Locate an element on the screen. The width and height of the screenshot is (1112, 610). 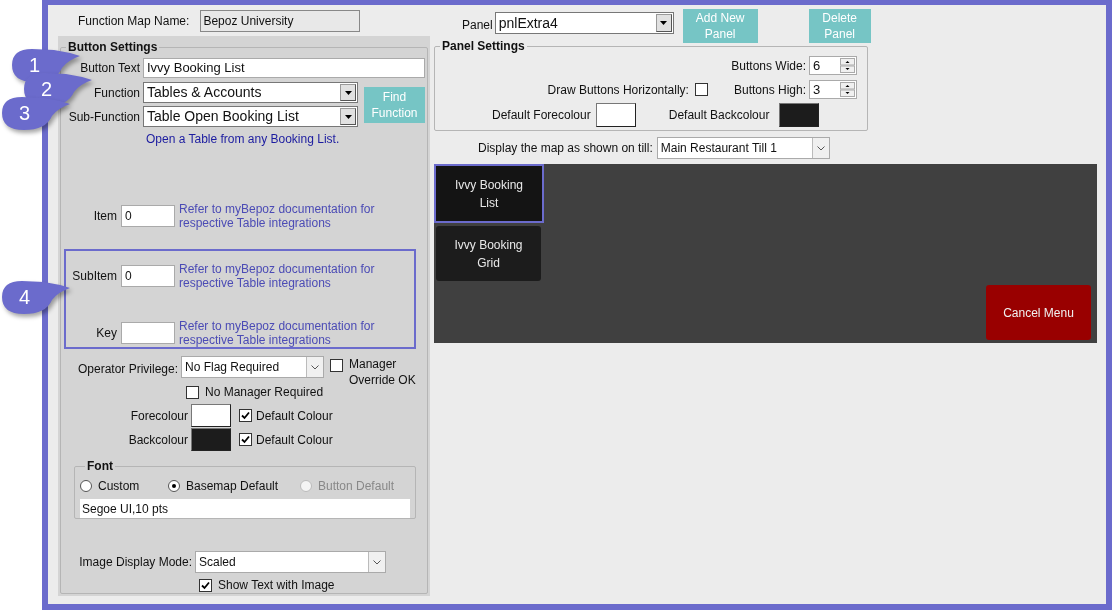
font-field: Segoe UI,10 pts is located at coordinates (245, 508).